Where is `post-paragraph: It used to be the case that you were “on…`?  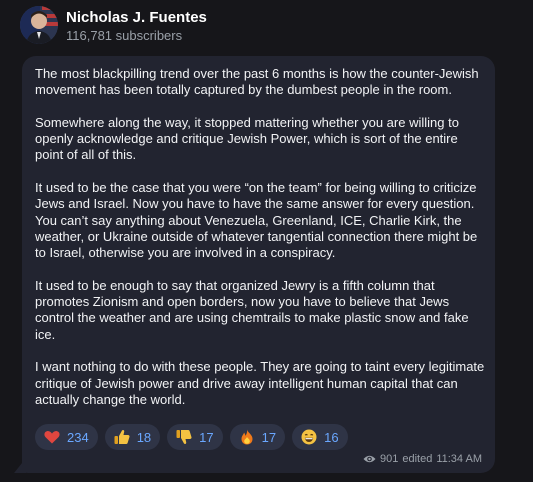 post-paragraph: It used to be the case that you were “on… is located at coordinates (256, 220).